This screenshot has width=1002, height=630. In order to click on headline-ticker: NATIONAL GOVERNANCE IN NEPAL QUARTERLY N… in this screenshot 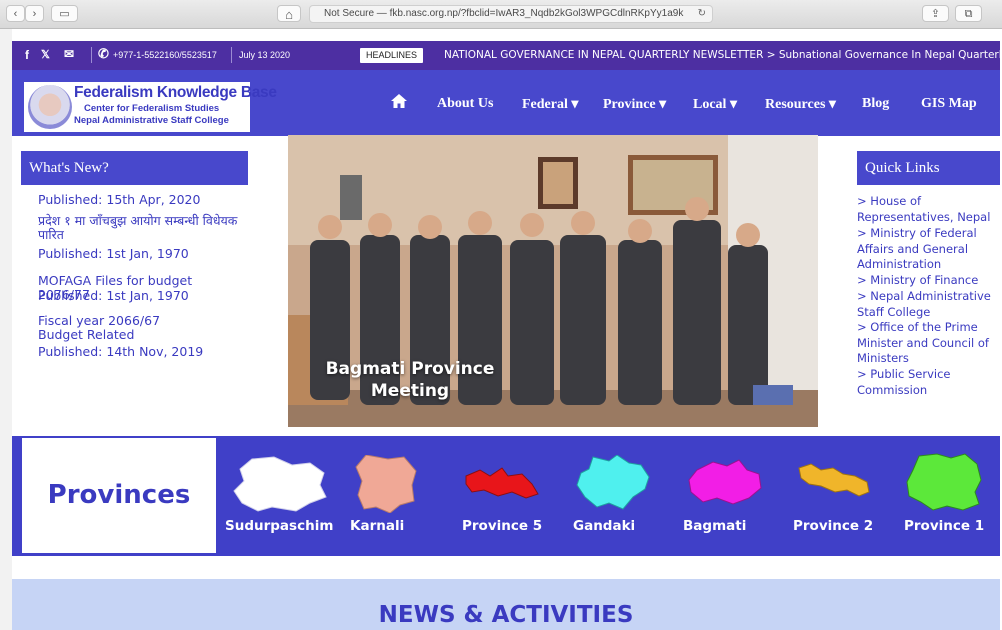, I will do `click(722, 55)`.